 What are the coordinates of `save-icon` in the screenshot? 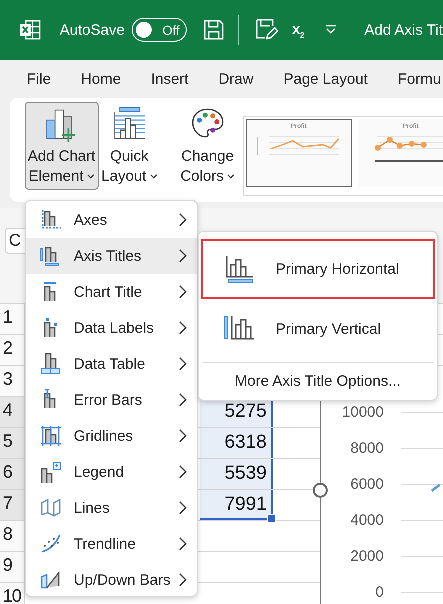 It's located at (213, 30).